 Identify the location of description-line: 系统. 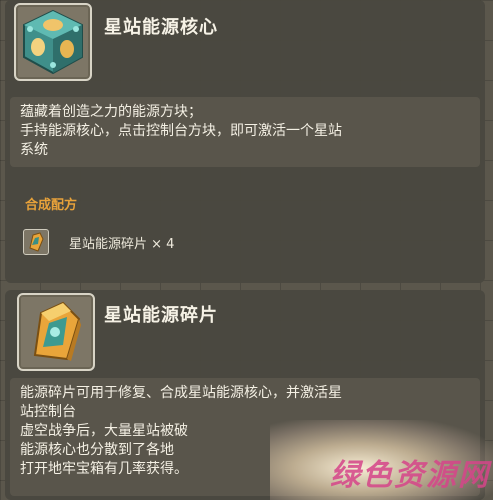
(34, 150).